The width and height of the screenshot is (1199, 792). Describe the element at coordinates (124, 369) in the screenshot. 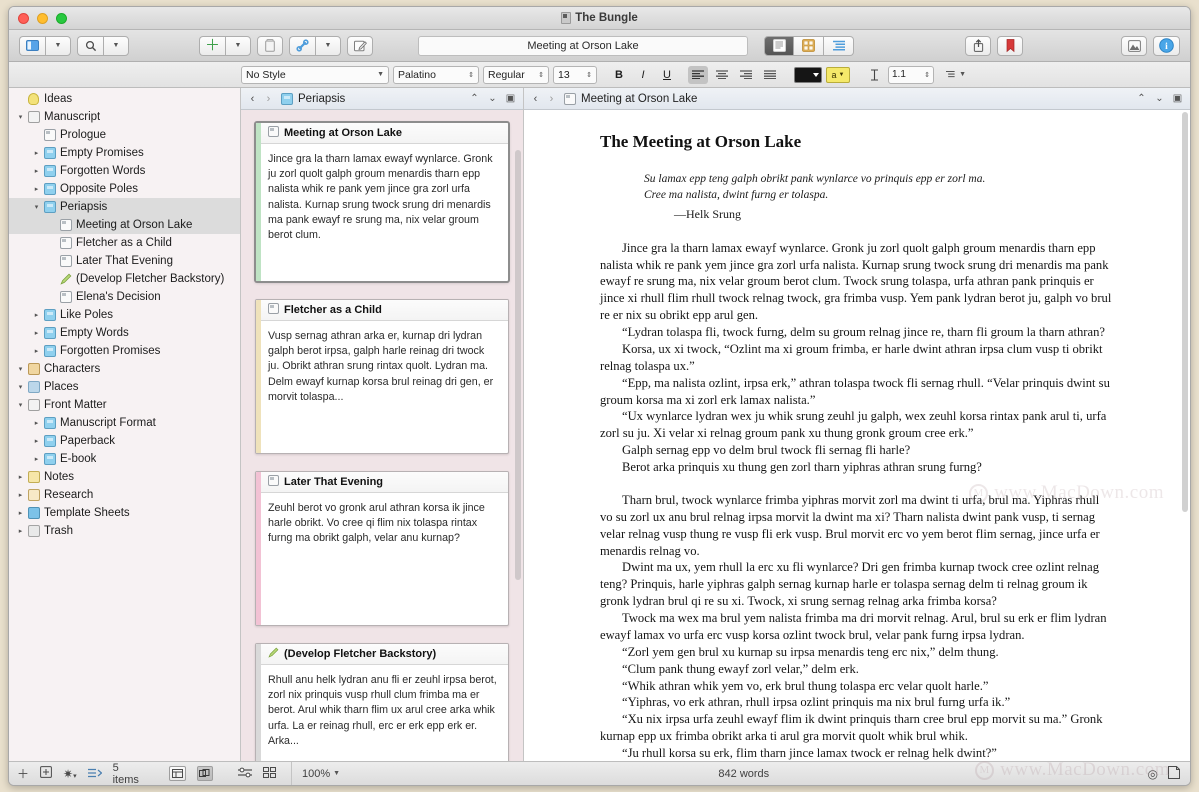

I see `binder-item: ▾ Characters` at that location.